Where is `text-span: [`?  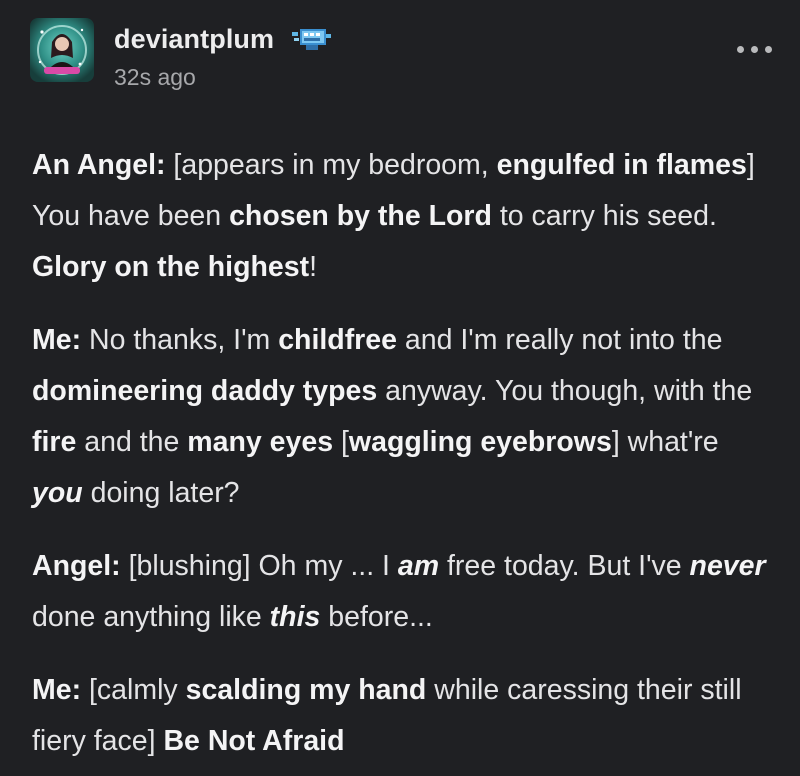
text-span: [ is located at coordinates (341, 442).